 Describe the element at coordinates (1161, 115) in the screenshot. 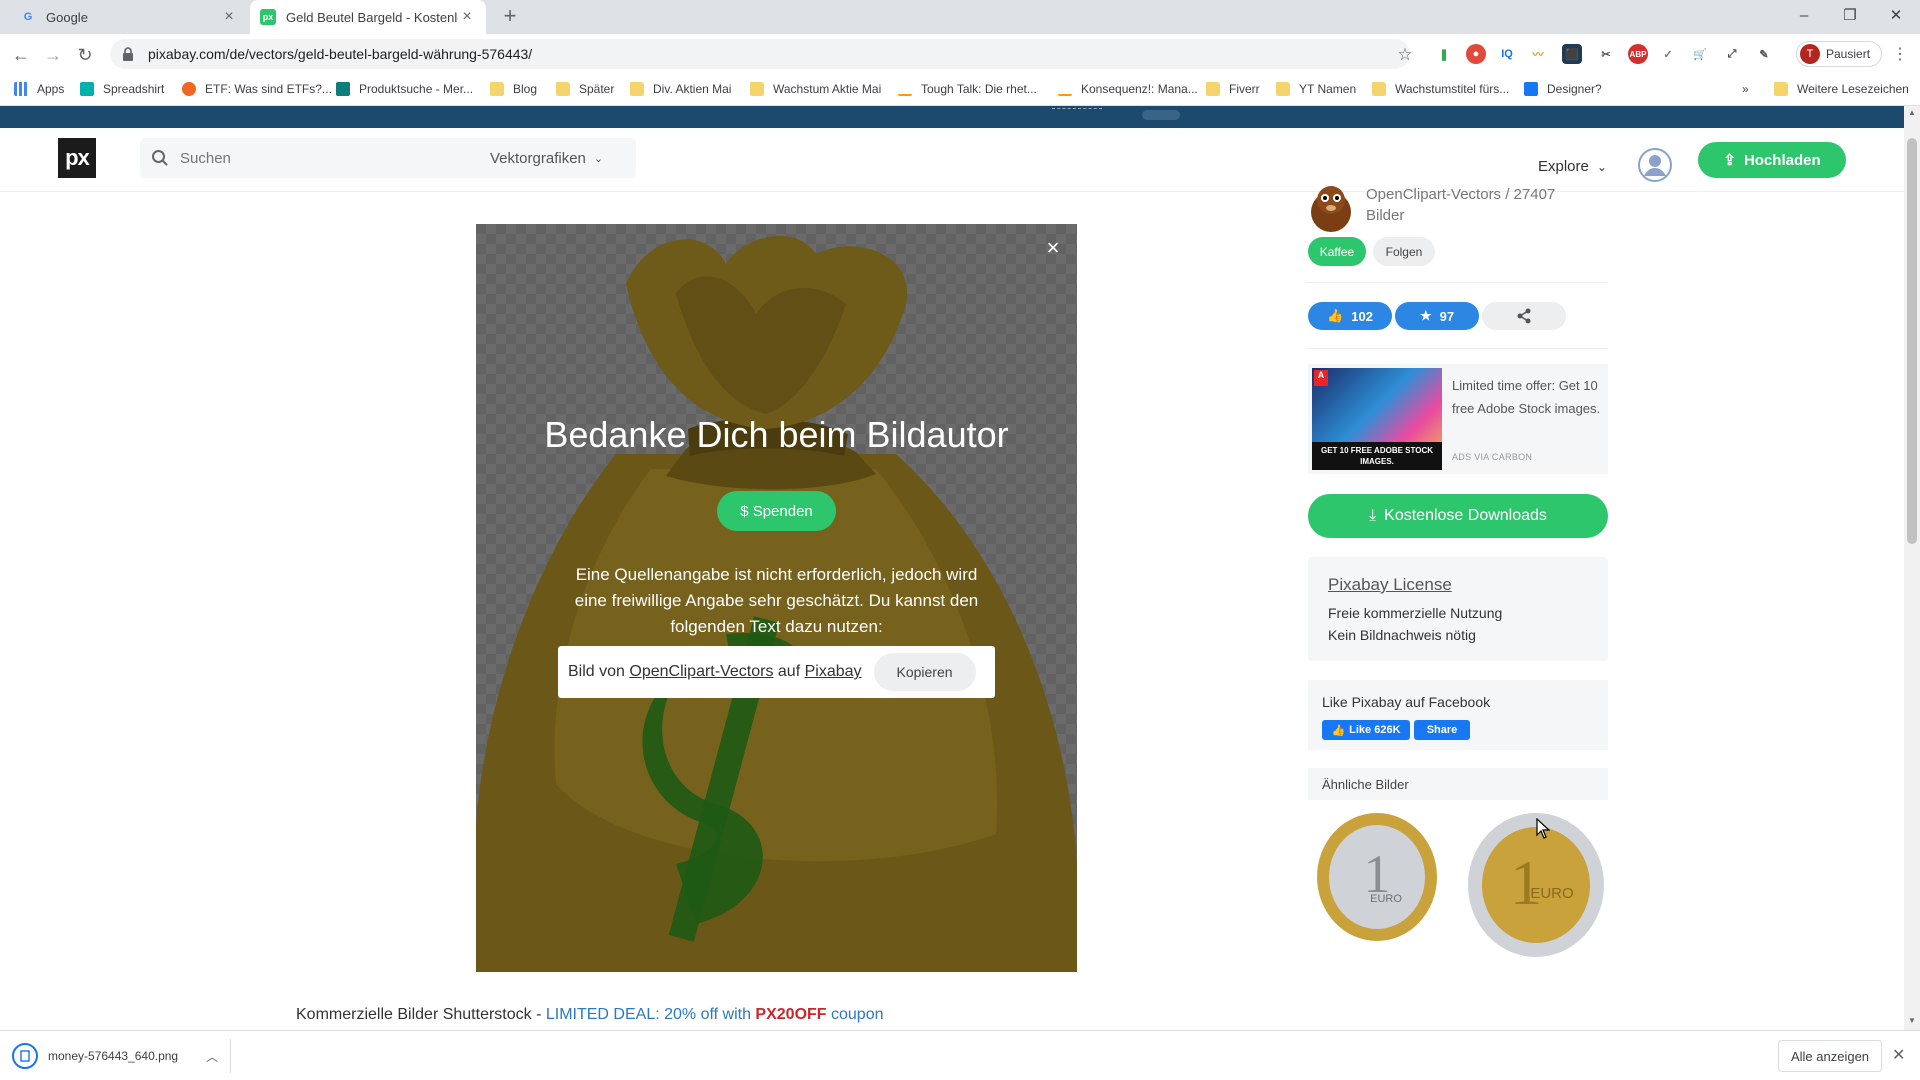

I see `banner-pill` at that location.